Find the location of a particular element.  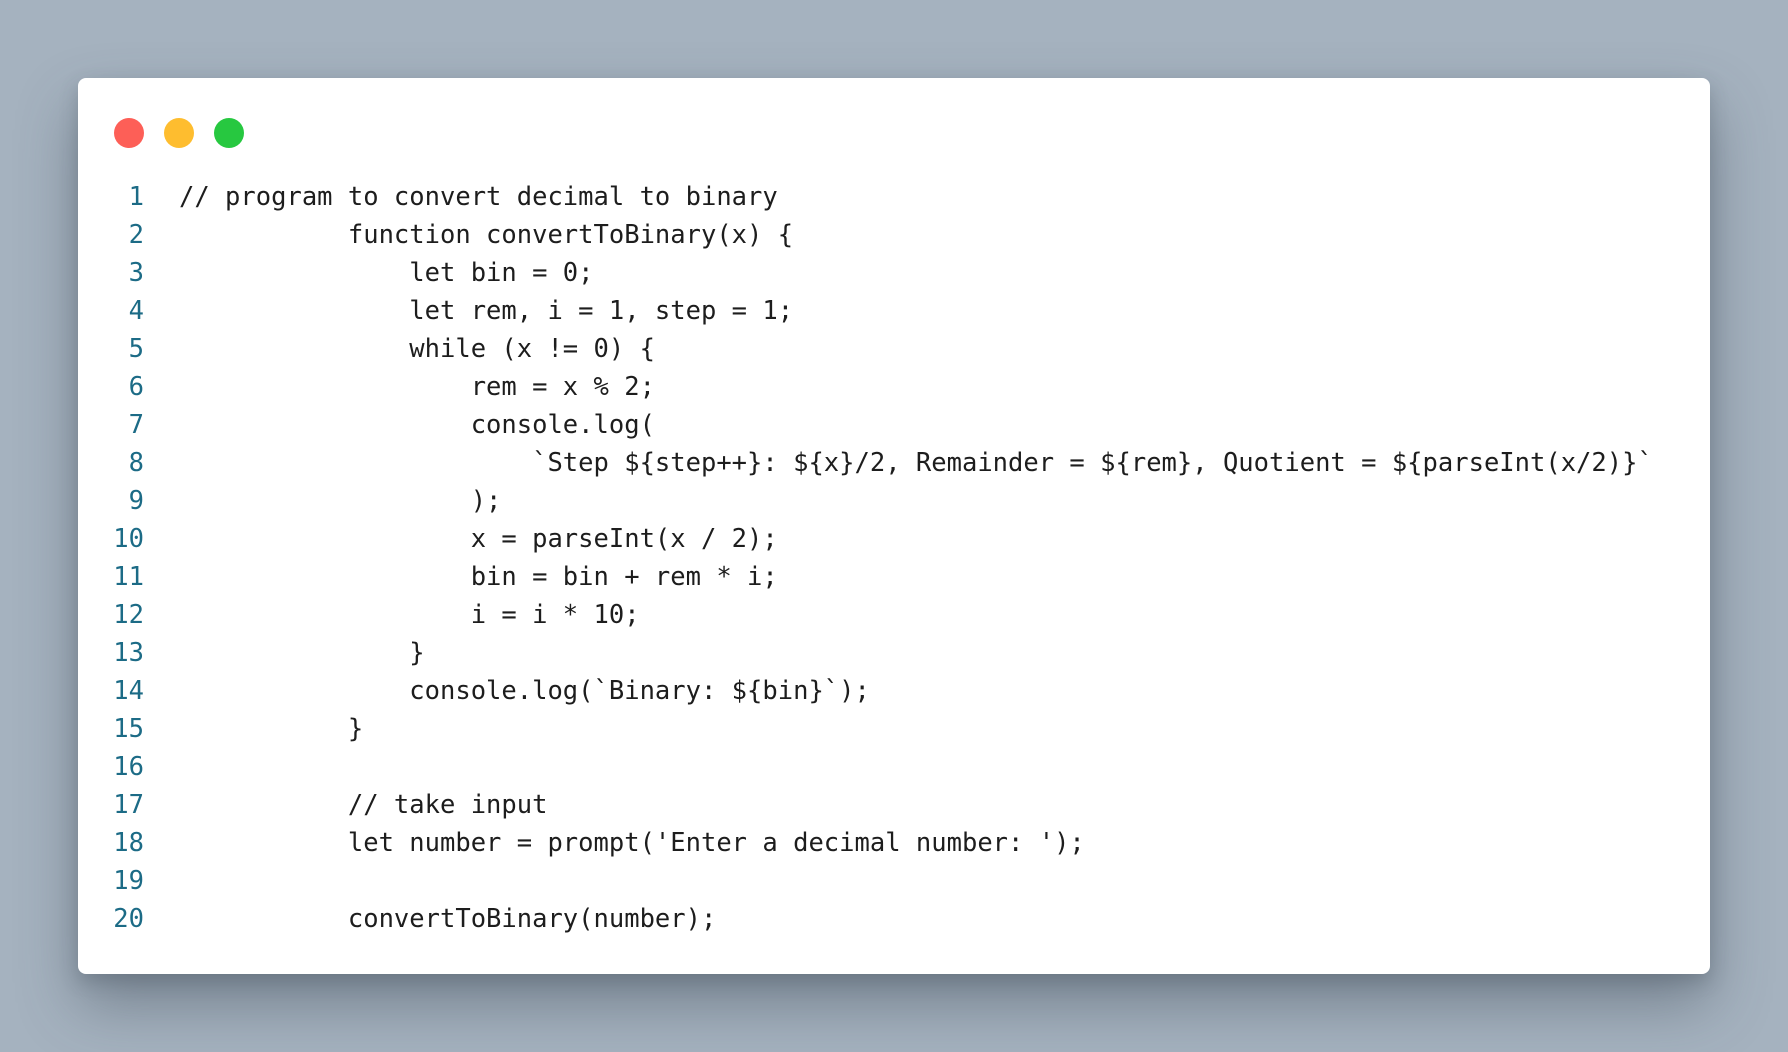

code-text: console.log(`Binary: ${bin}`); is located at coordinates (524, 691).